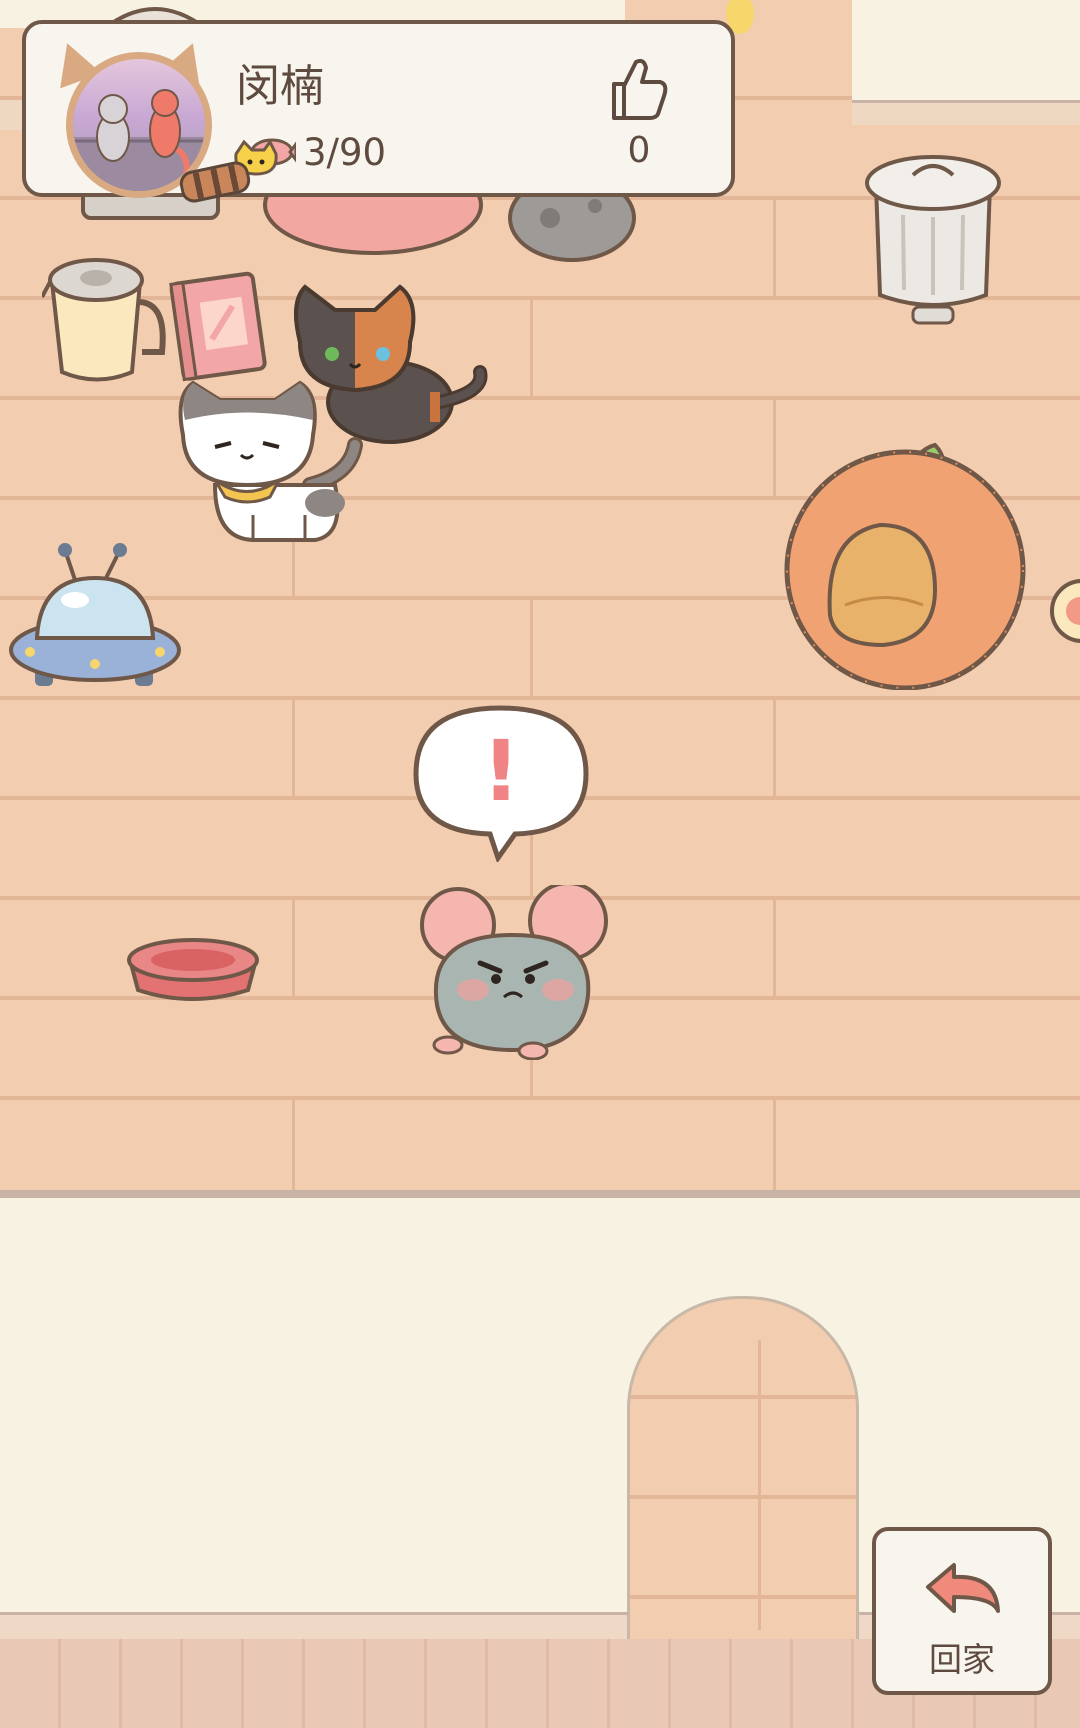  I want to click on kettle, so click(104, 322).